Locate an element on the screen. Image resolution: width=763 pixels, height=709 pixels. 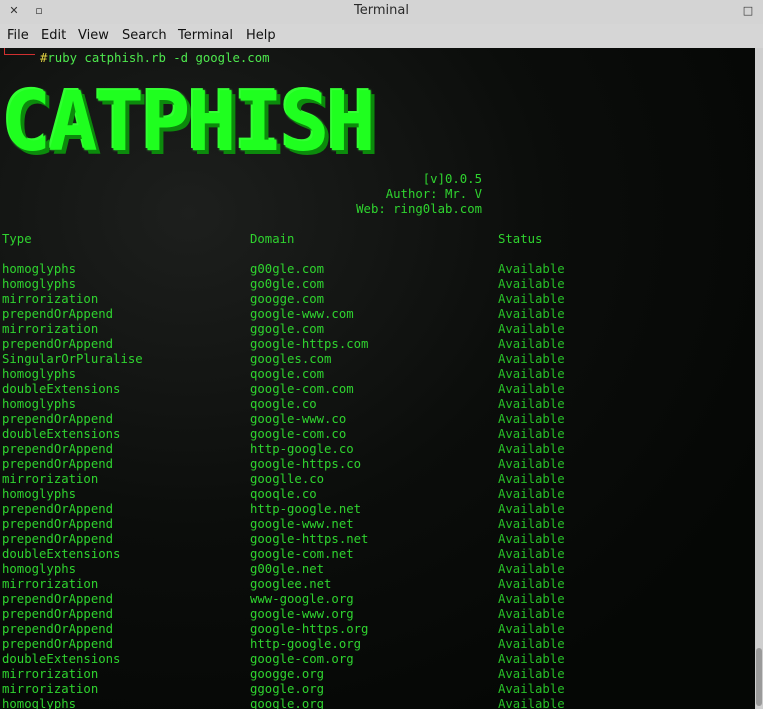
menu-help: Help is located at coordinates (261, 35).